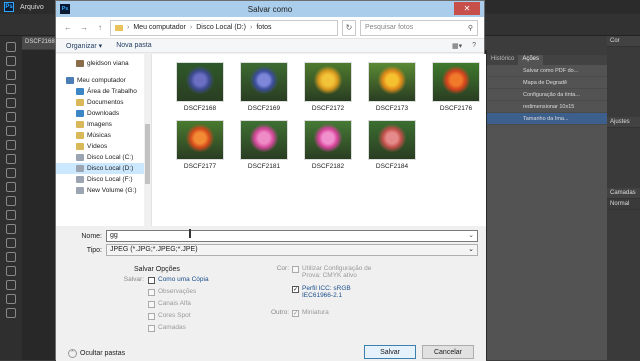 This screenshot has width=640, height=361. What do you see at coordinates (547, 107) in the screenshot?
I see `action-item: redimensionar 10x15` at bounding box center [547, 107].